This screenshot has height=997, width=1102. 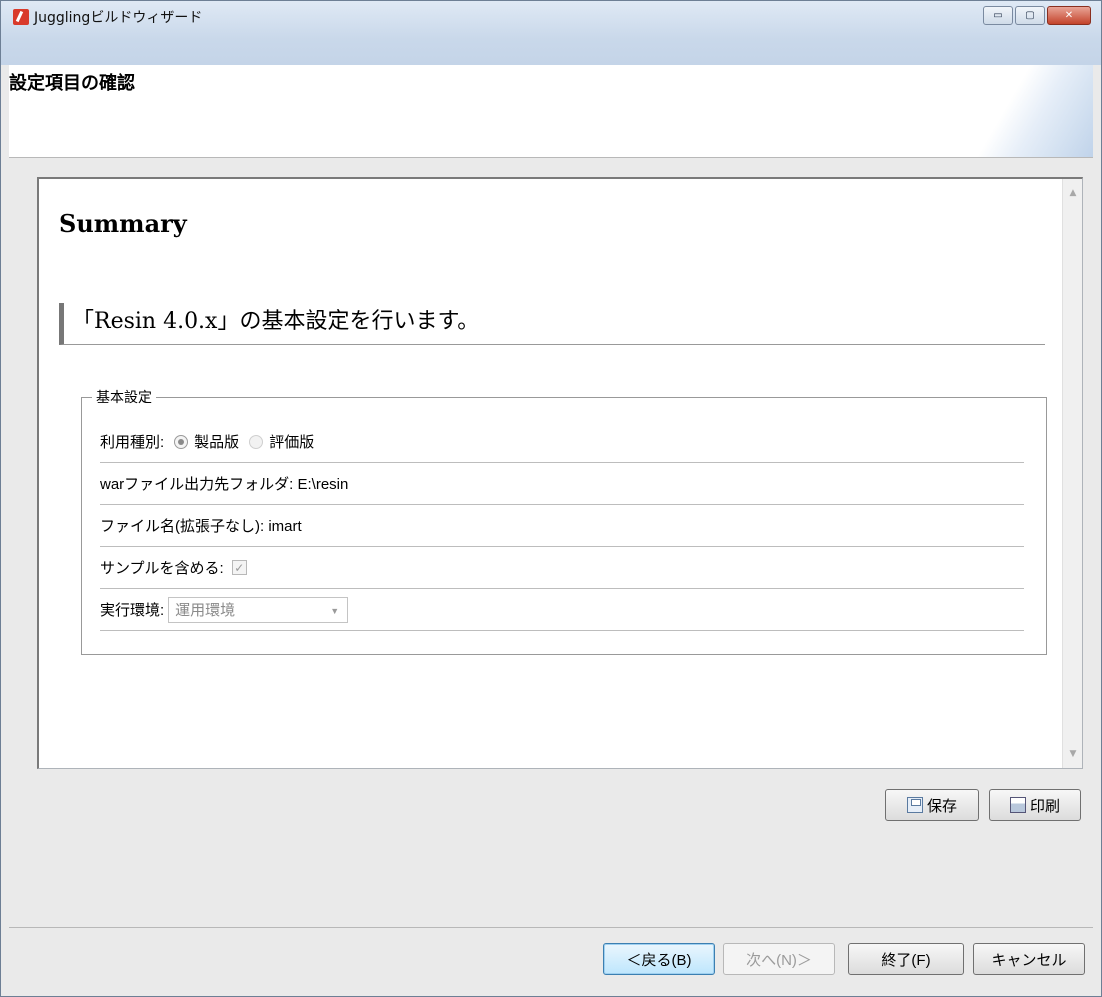 I want to click on scroll-up-icon: ▲, so click(x=1072, y=193).